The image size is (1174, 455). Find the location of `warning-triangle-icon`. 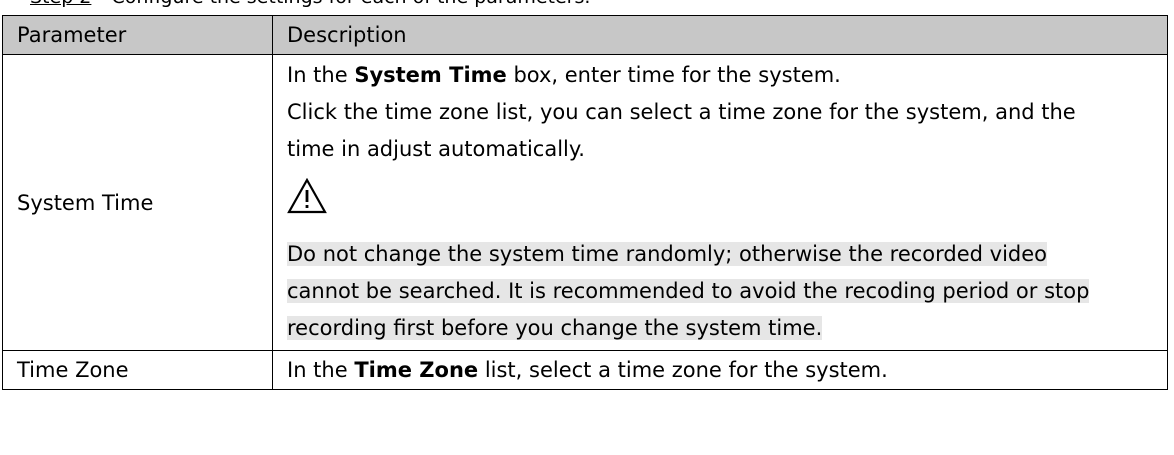

warning-triangle-icon is located at coordinates (722, 202).